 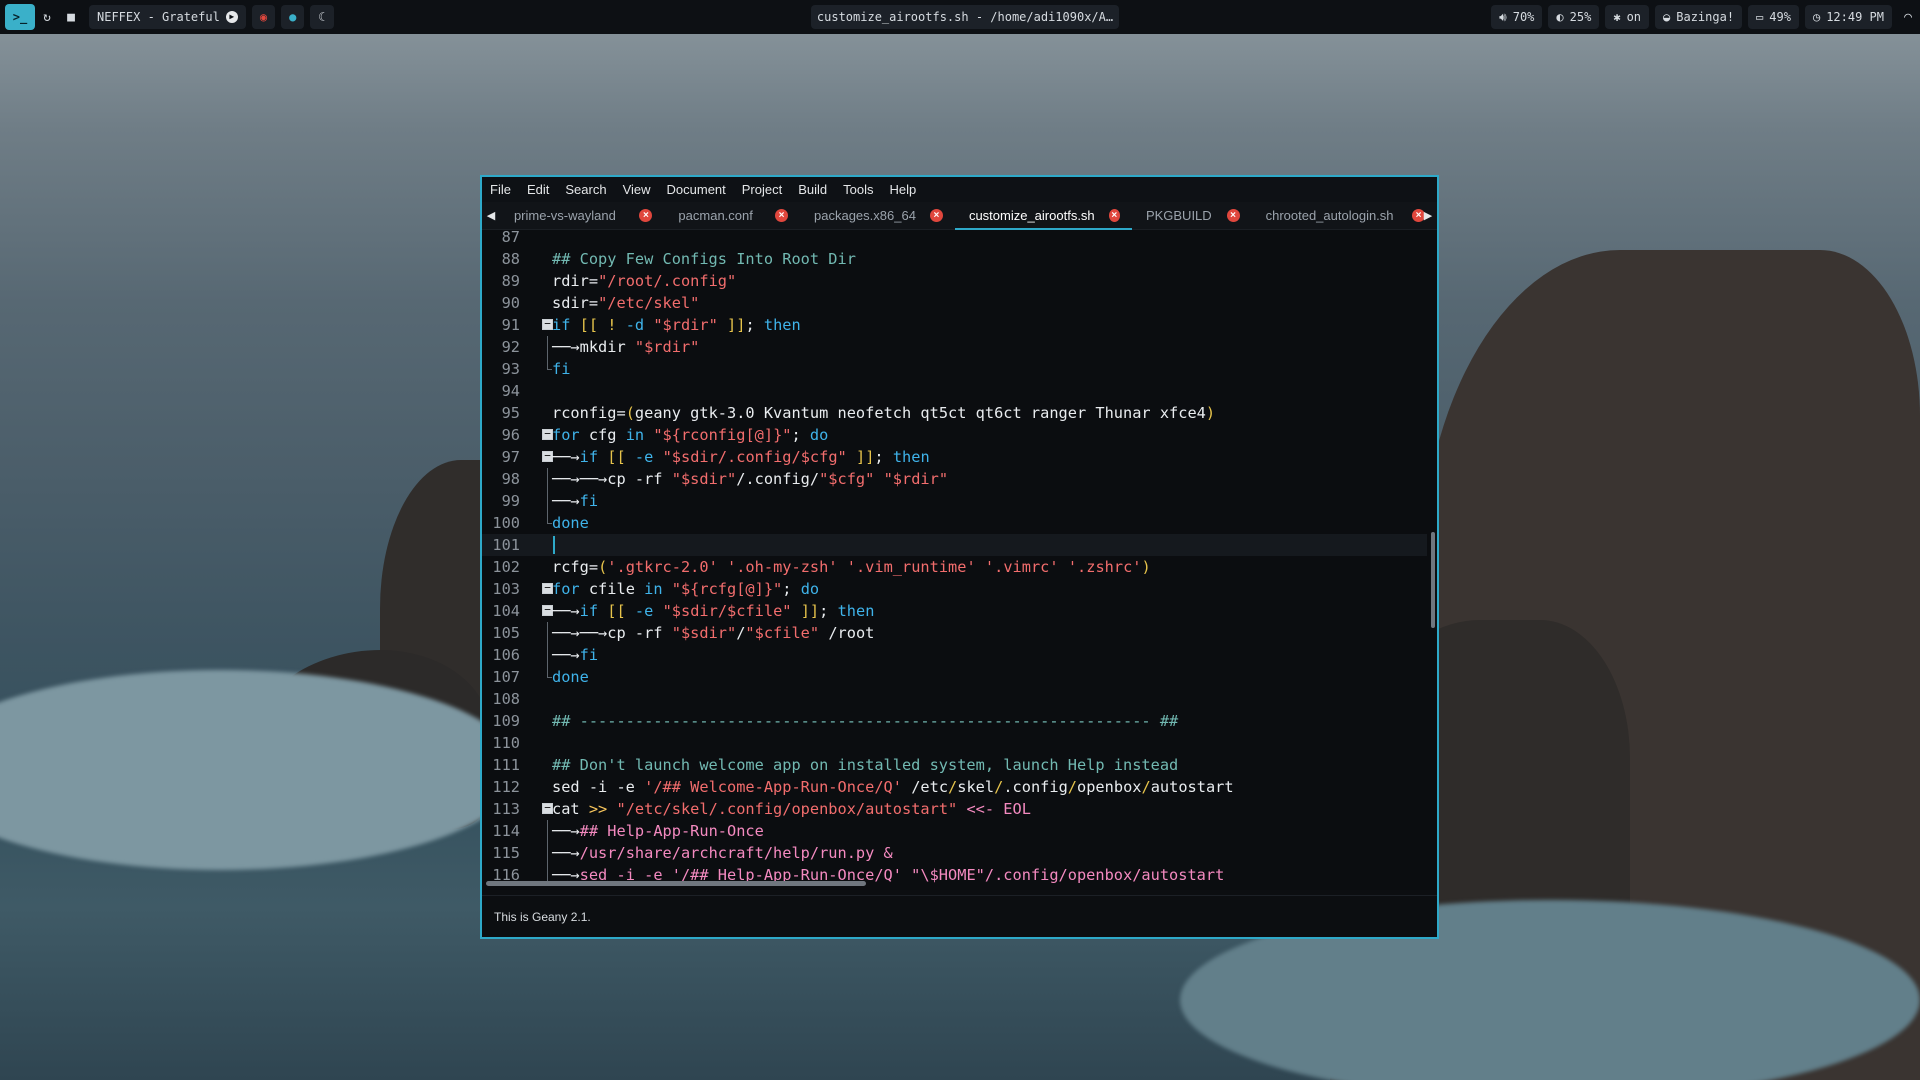 I want to click on battery-value: 49%, so click(x=1780, y=17).